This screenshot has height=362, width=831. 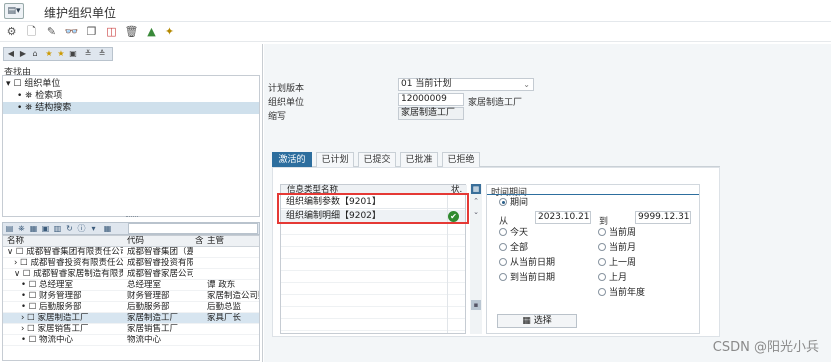 I want to click on infotype-scrollbar: ▦ ⌃ ⌄ ▪, so click(x=476, y=259).